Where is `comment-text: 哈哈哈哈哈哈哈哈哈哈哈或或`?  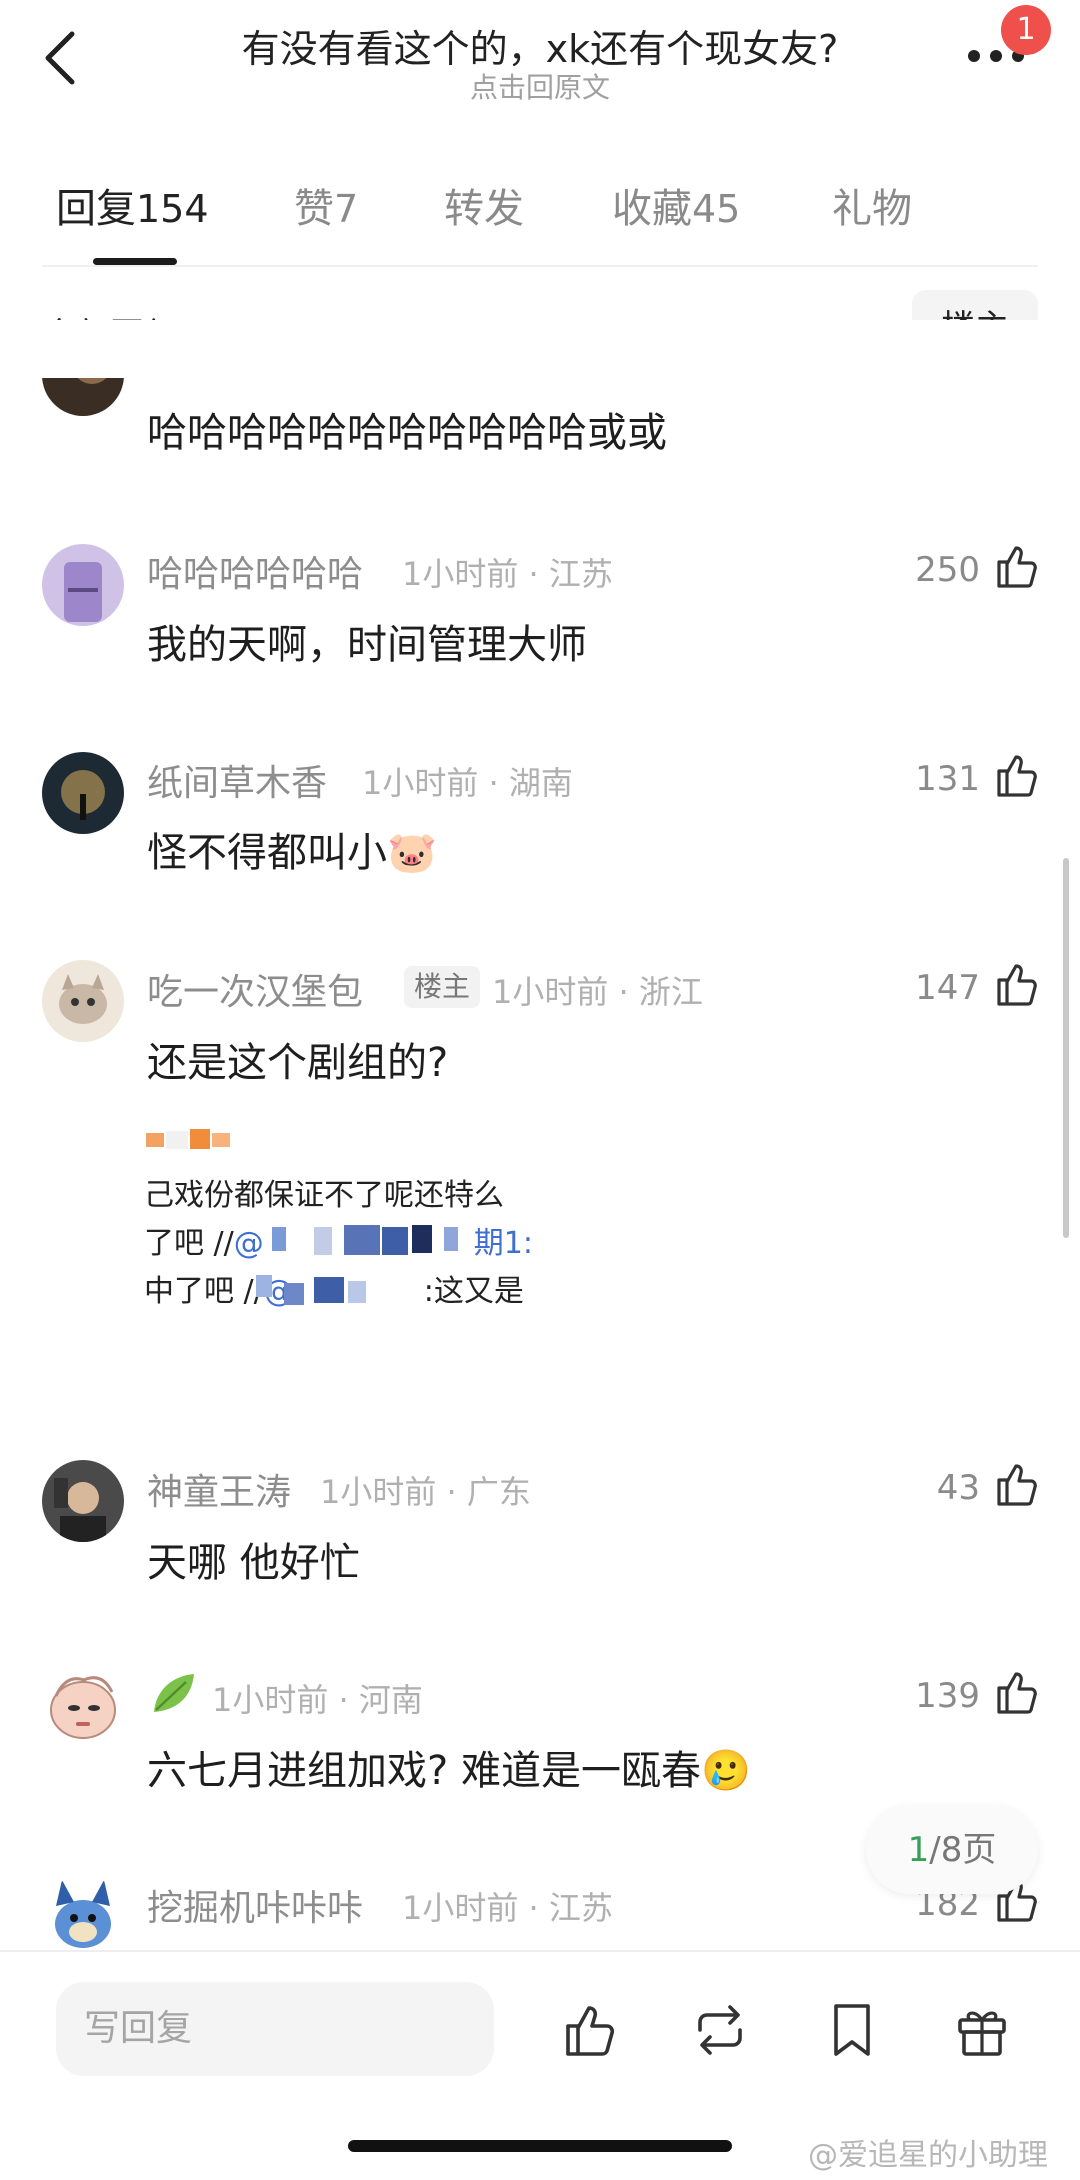 comment-text: 哈哈哈哈哈哈哈哈哈哈哈或或 is located at coordinates (407, 433).